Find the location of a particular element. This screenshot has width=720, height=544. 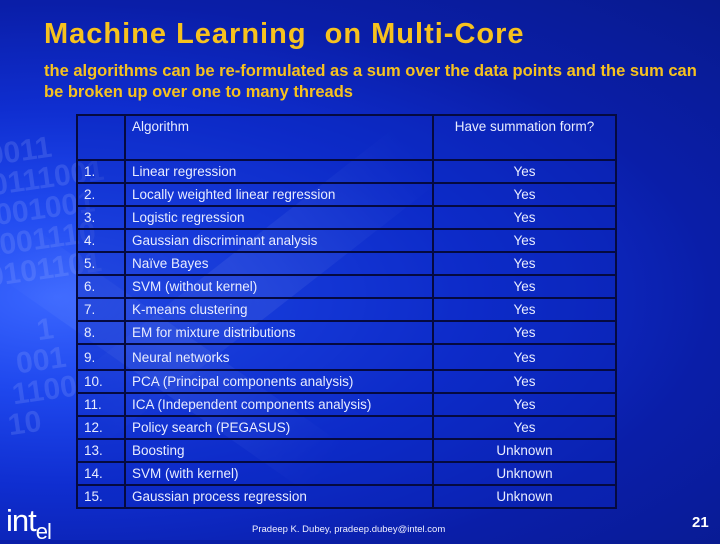

row-number: 1. is located at coordinates (101, 171).